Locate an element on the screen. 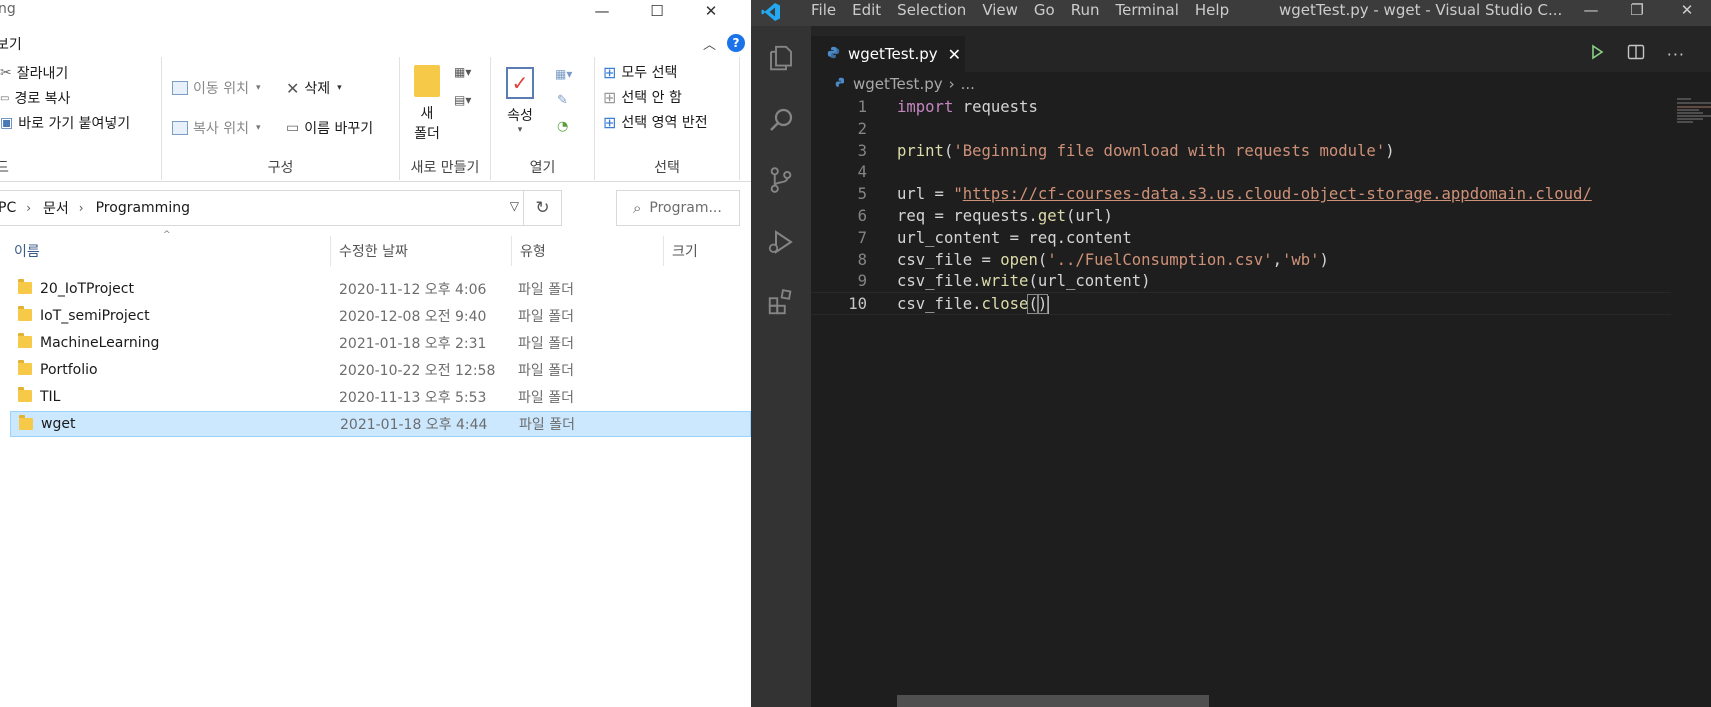 Image resolution: width=1711 pixels, height=707 pixels. file-row: 20_IoTProject 2020-11-12 오후 4:06 파일 폴더 is located at coordinates (380, 289).